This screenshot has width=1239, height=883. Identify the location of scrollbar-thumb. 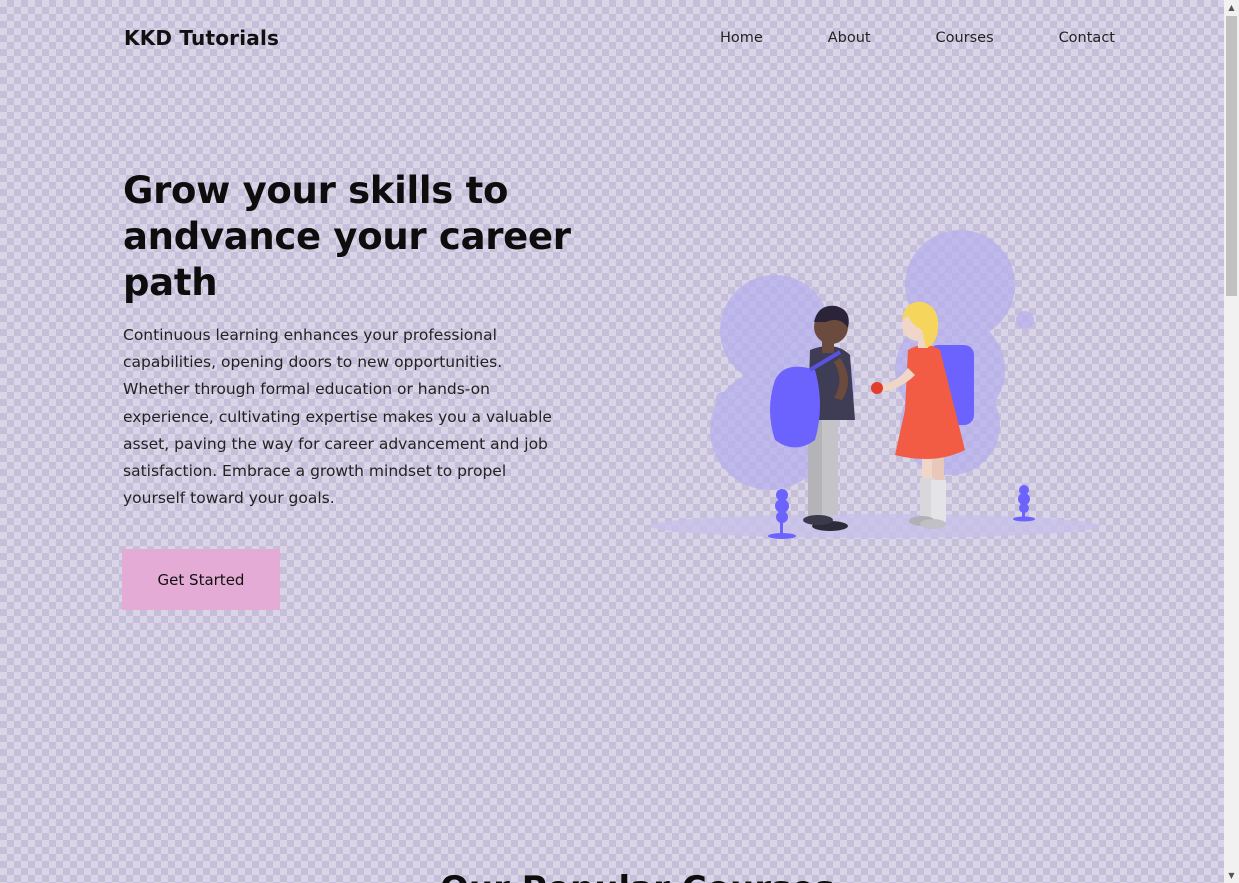
(1231, 156).